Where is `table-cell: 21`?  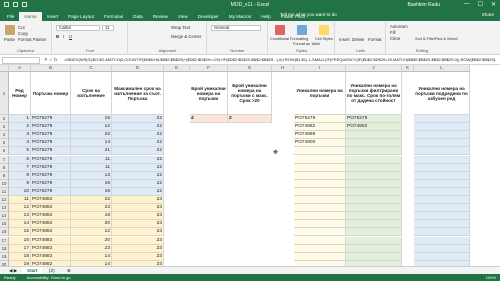 table-cell: 21 is located at coordinates (91, 151).